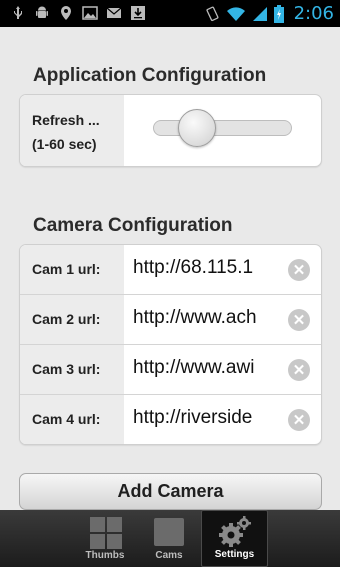  I want to click on android-icon, so click(42, 12).